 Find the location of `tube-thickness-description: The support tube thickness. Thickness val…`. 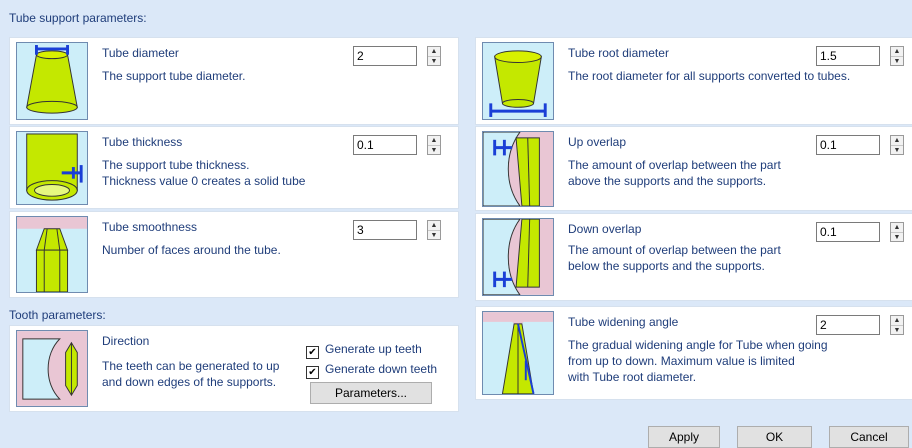

tube-thickness-description: The support tube thickness. Thickness val… is located at coordinates (204, 173).